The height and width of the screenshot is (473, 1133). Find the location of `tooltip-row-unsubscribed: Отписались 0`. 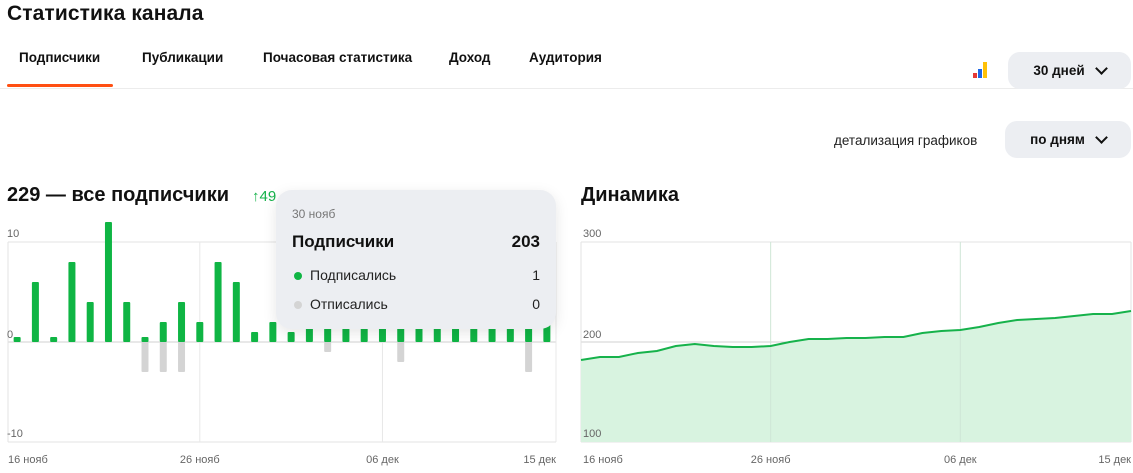

tooltip-row-unsubscribed: Отписались 0 is located at coordinates (416, 306).